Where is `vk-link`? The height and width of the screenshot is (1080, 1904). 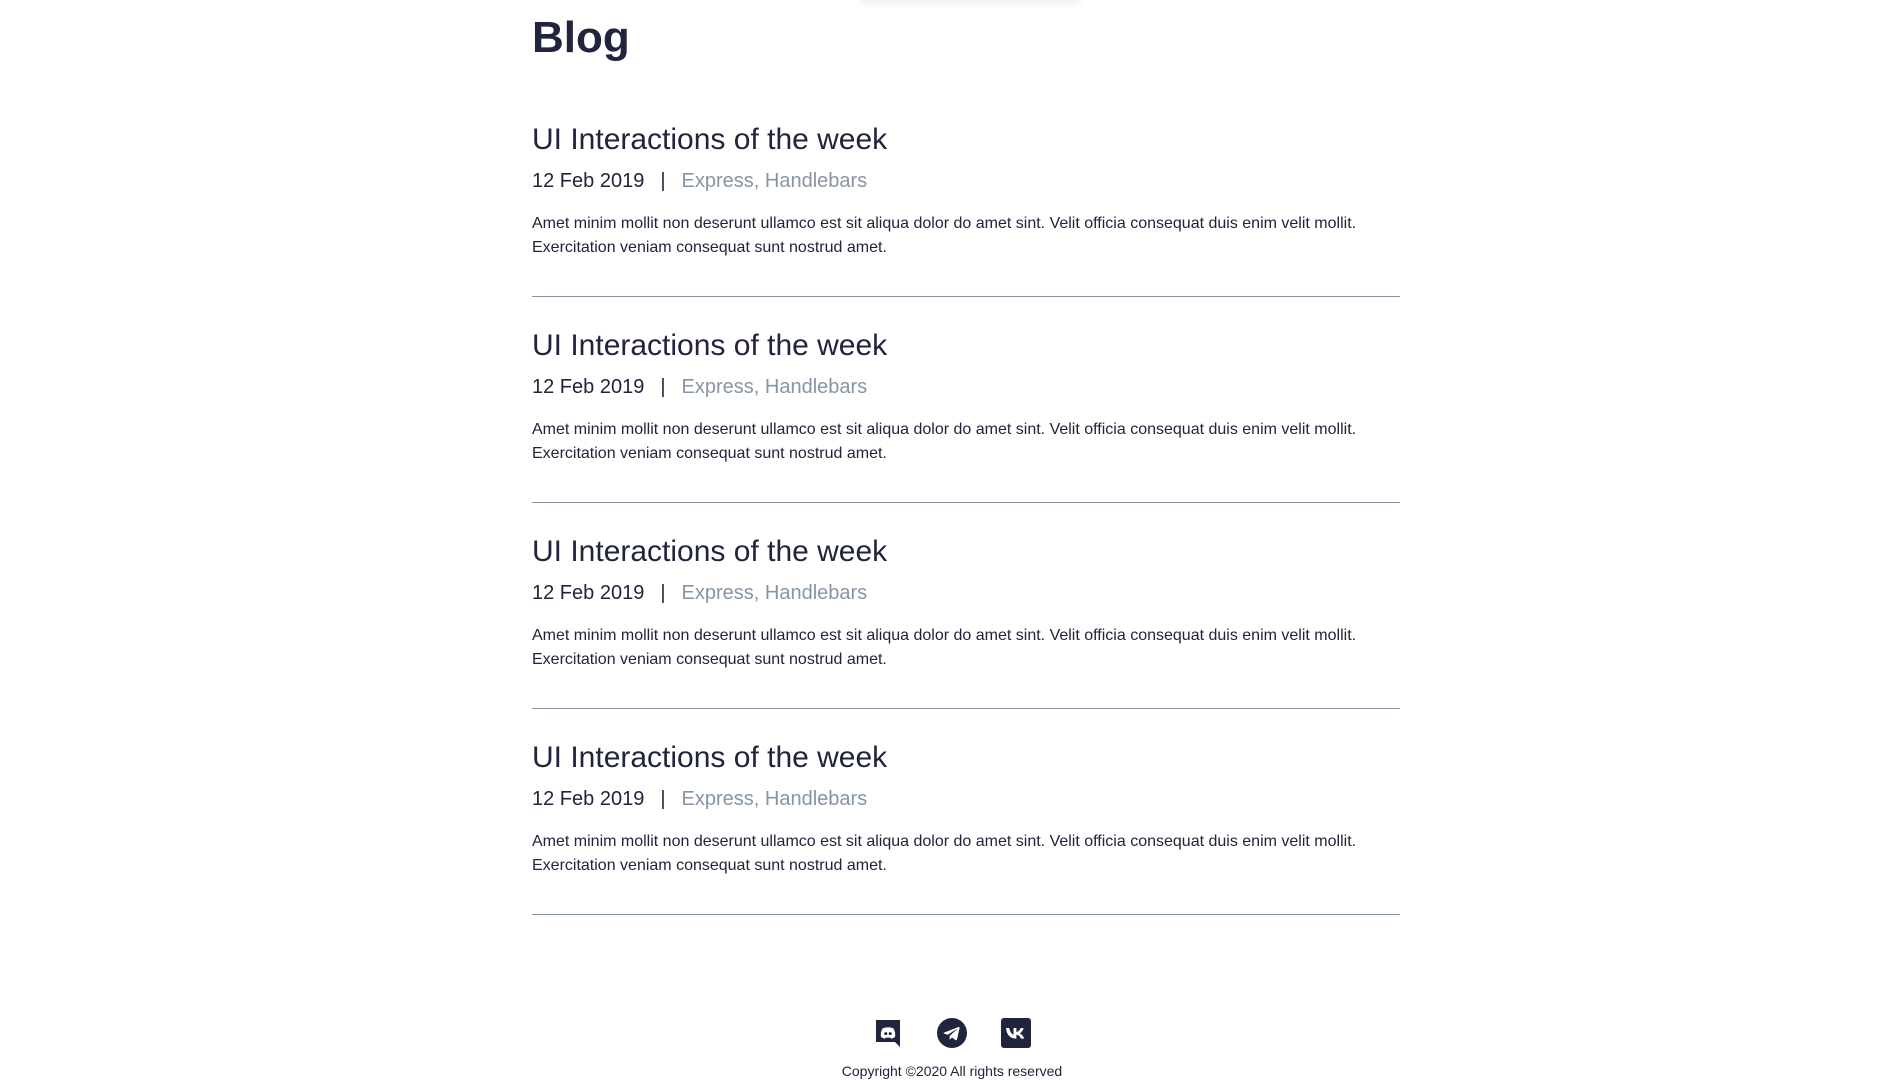 vk-link is located at coordinates (1016, 1033).